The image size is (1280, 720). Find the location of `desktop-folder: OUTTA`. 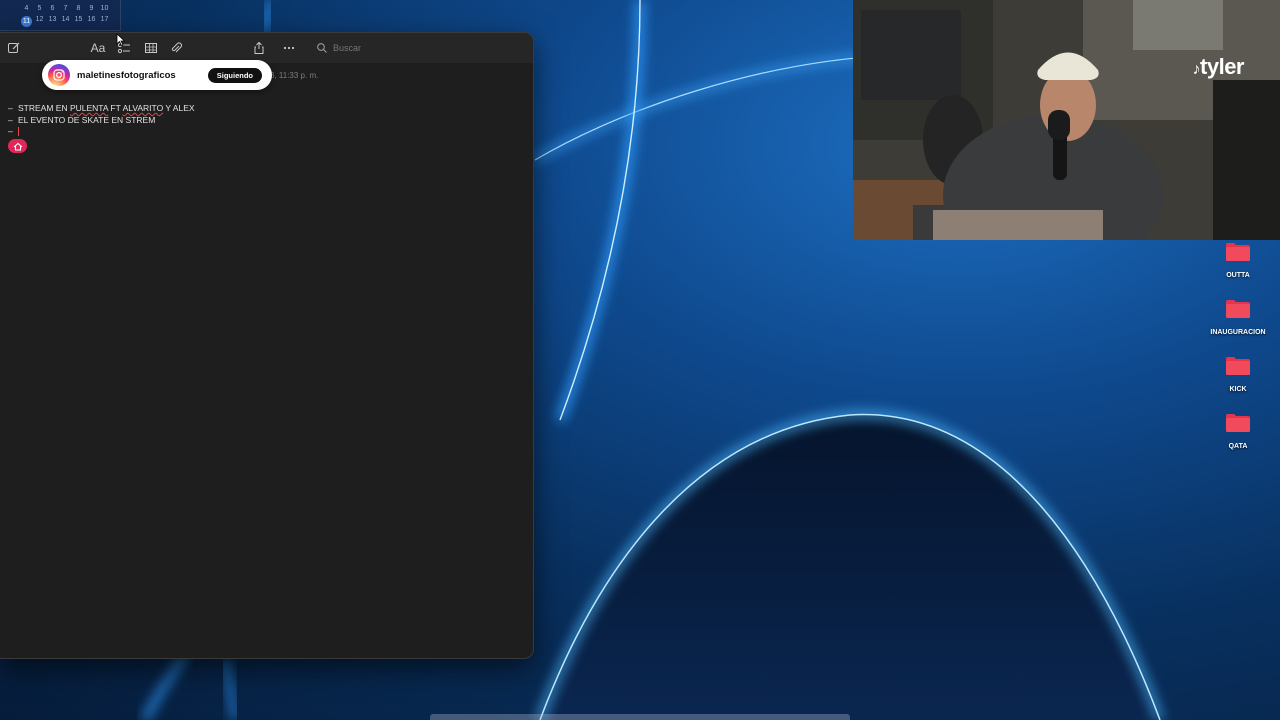

desktop-folder: OUTTA is located at coordinates (1238, 260).